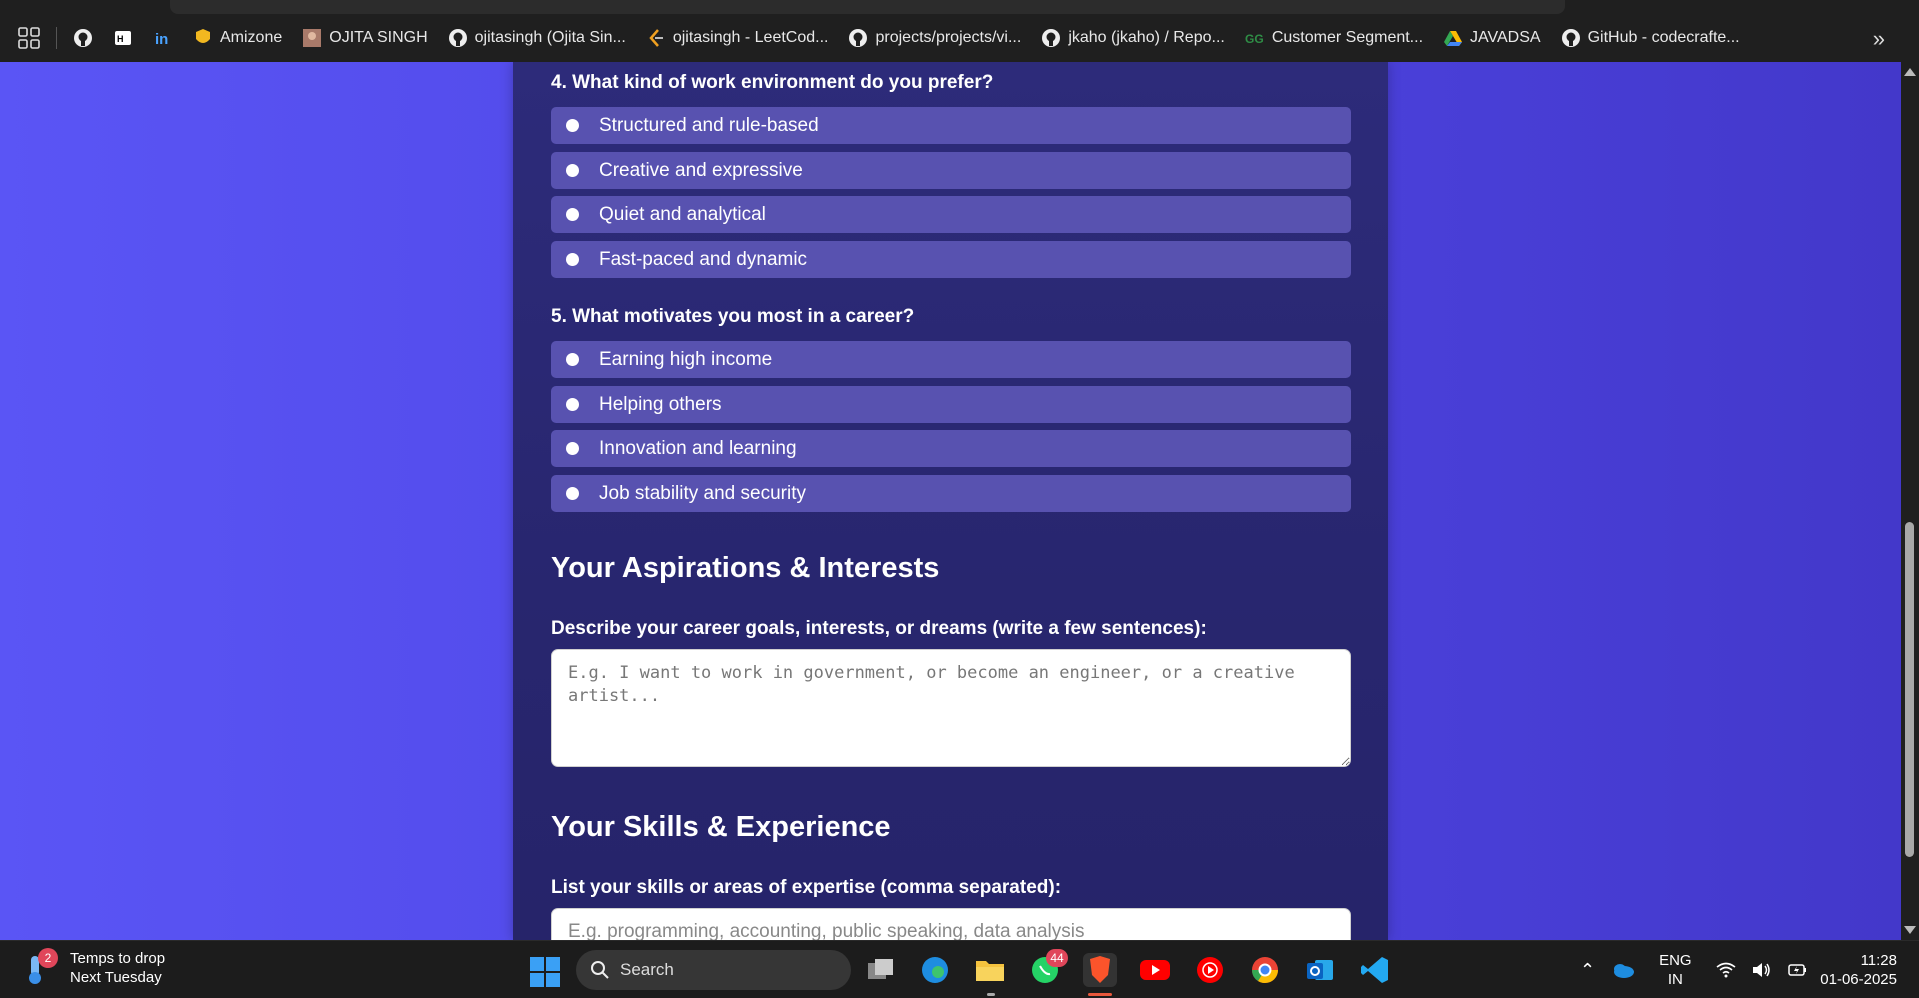  Describe the element at coordinates (1675, 979) in the screenshot. I see `region-code: IN` at that location.